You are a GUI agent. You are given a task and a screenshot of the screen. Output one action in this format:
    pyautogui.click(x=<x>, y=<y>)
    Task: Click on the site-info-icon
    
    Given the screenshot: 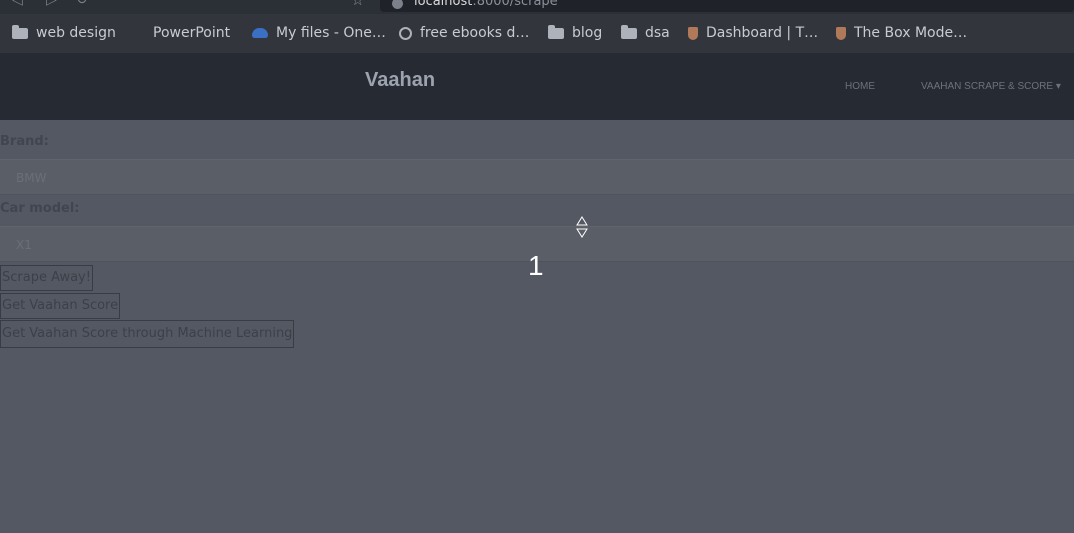 What is the action you would take?
    pyautogui.click(x=397, y=4)
    